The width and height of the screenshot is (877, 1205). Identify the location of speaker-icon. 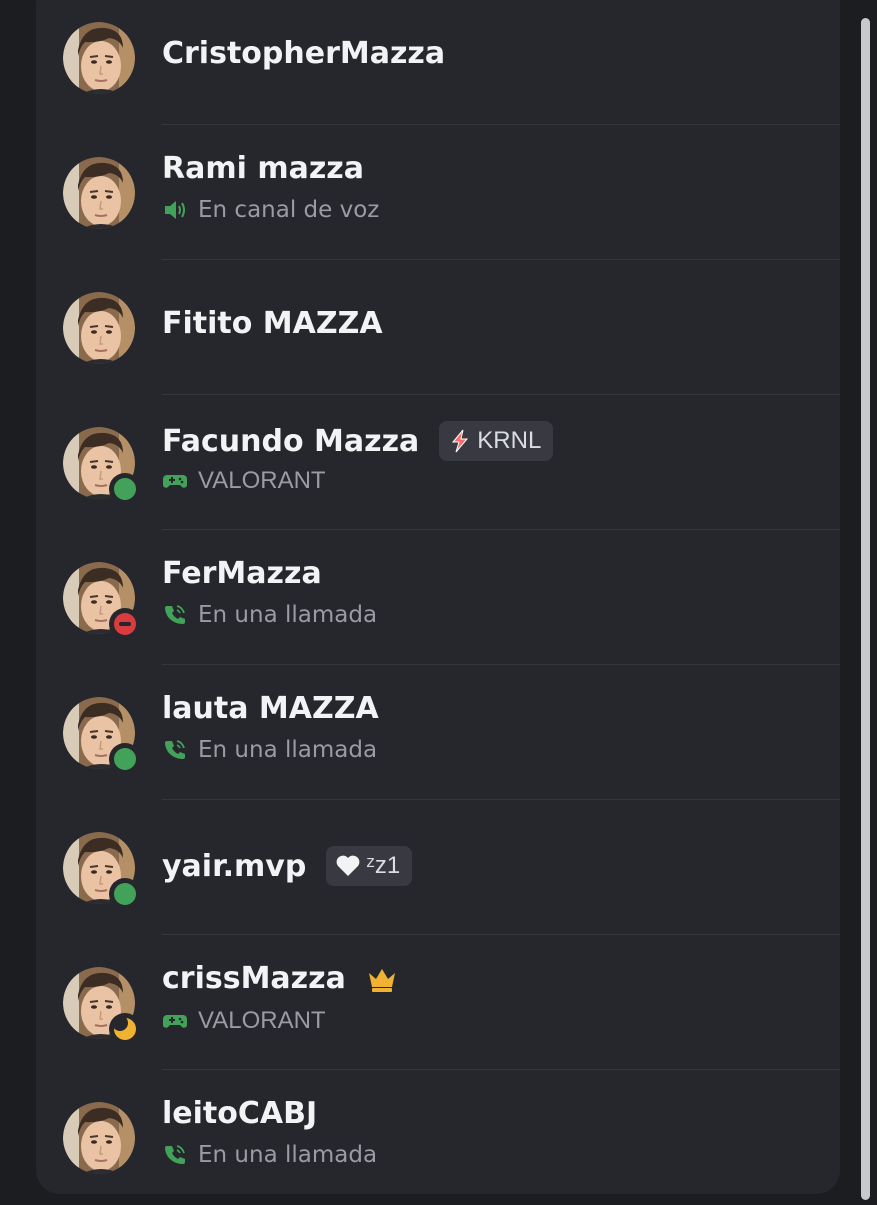
(175, 210).